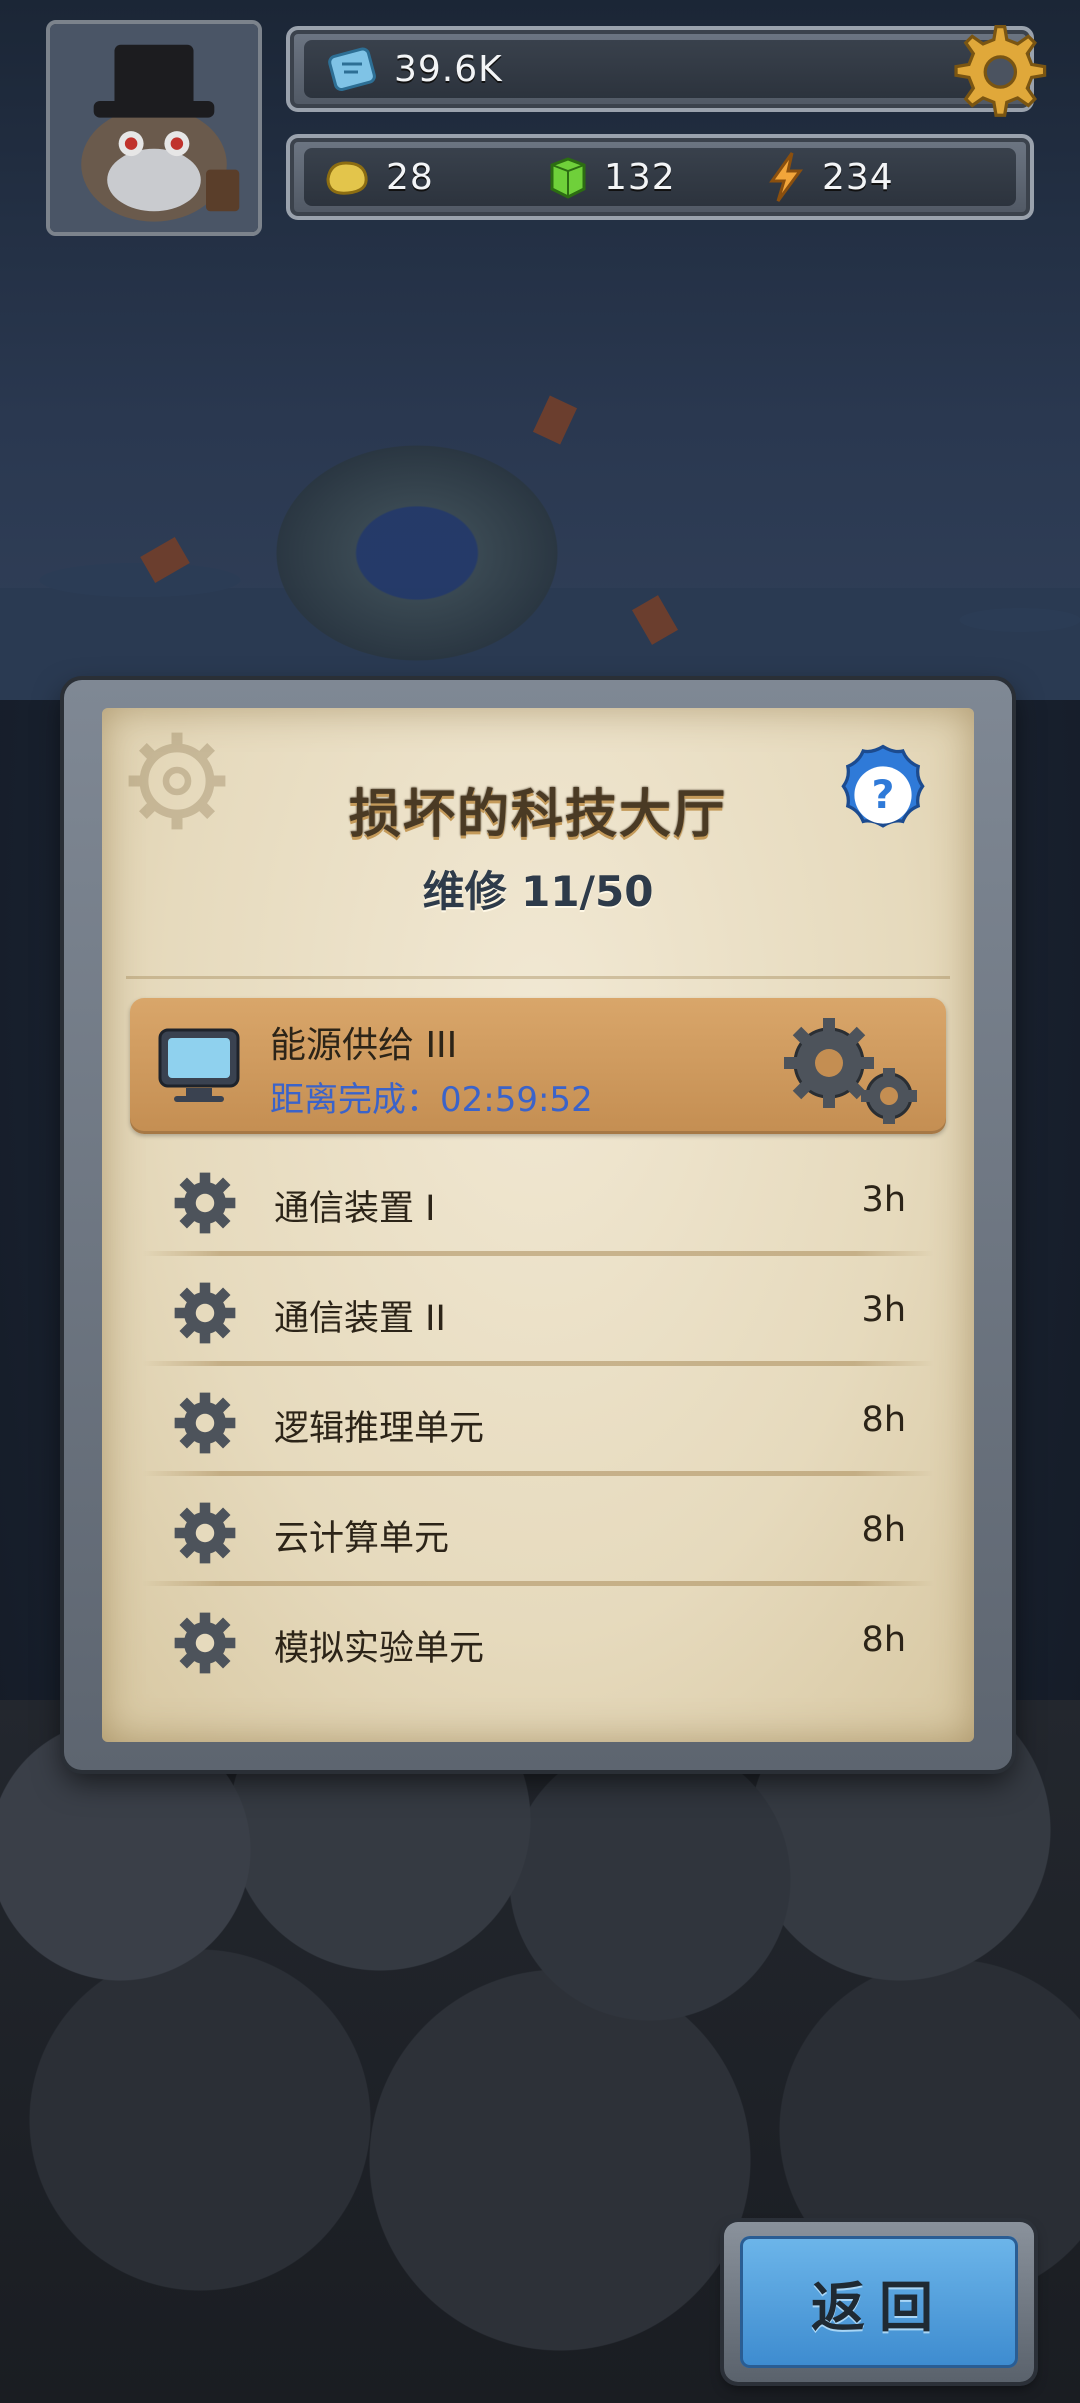  I want to click on task-row: 通信装置 I 3h, so click(538, 1206).